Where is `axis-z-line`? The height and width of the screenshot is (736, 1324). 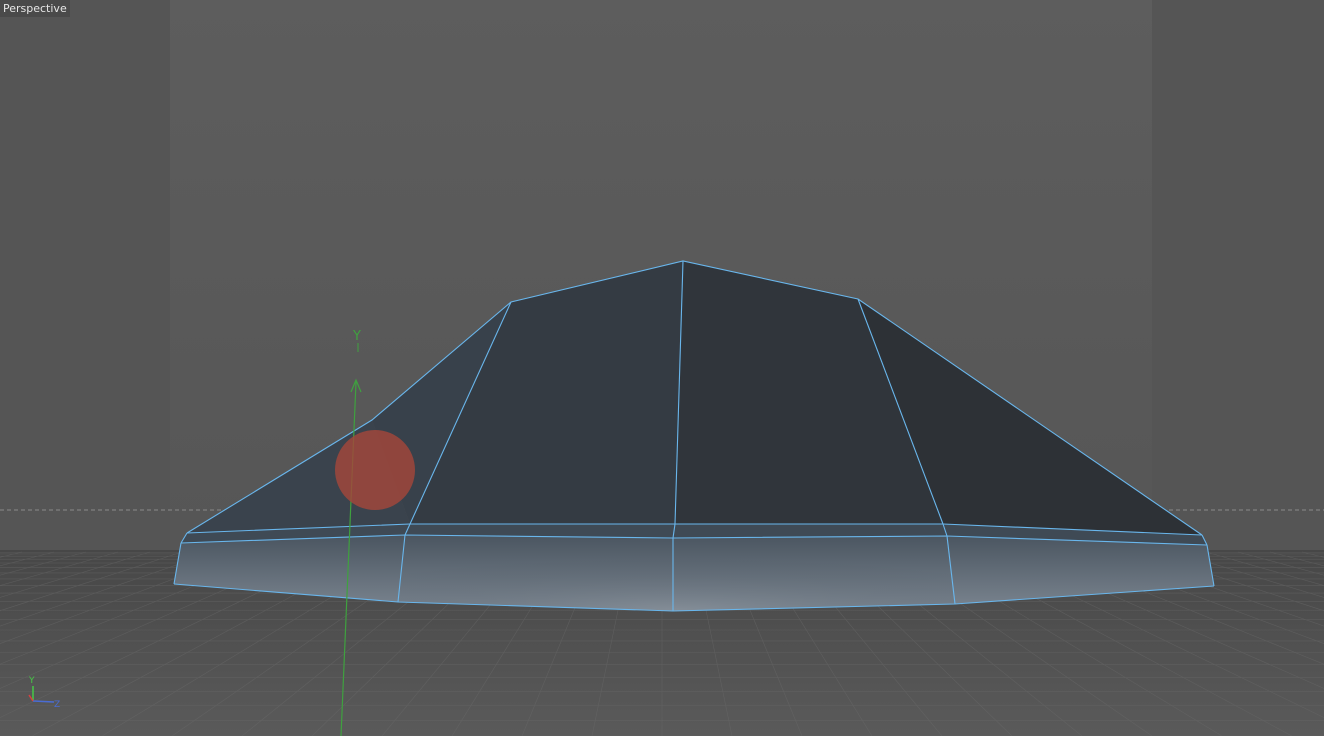
axis-z-line is located at coordinates (43, 701).